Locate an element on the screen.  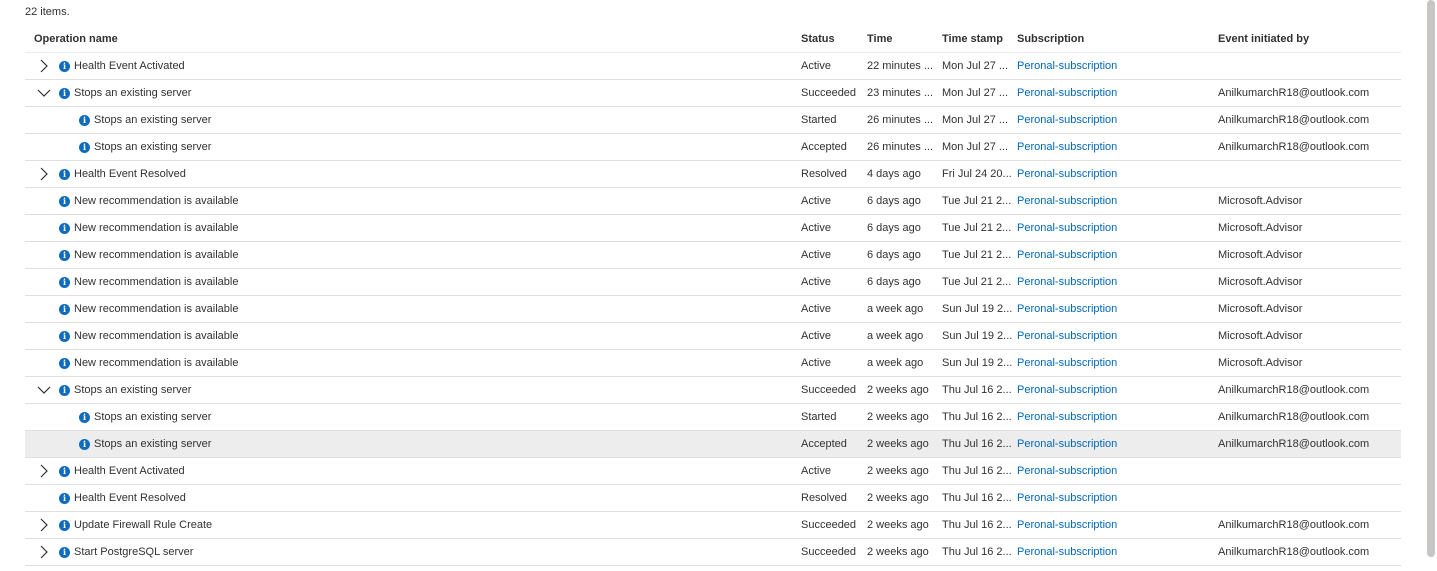
status-cell: Succeeded is located at coordinates (829, 525).